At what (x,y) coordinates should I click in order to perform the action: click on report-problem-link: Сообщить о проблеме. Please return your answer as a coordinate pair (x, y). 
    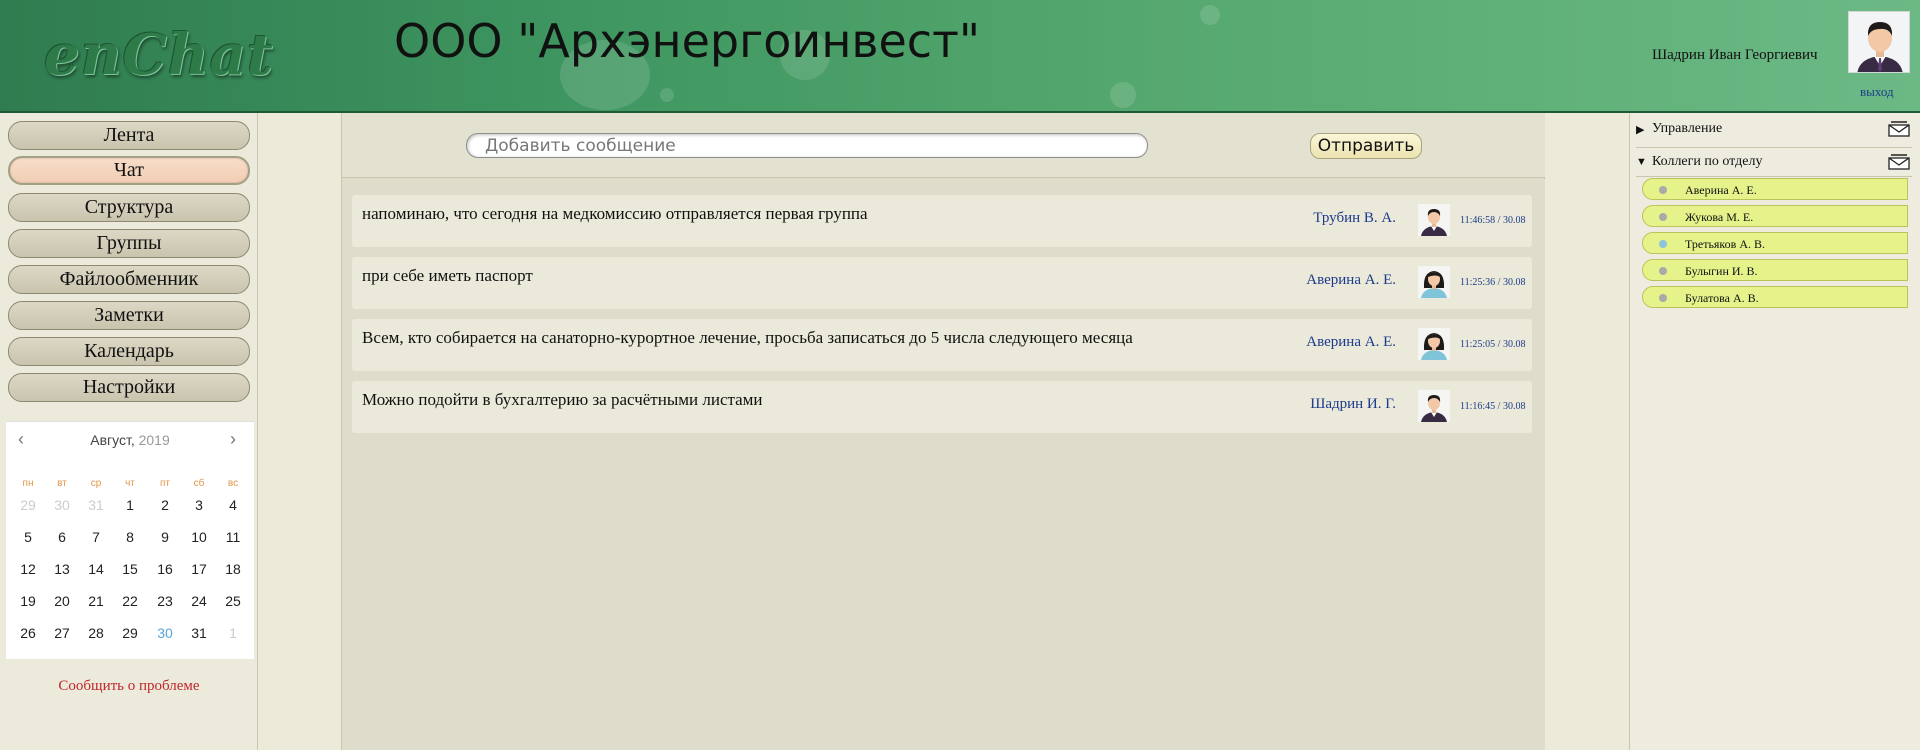
    Looking at the image, I should click on (129, 686).